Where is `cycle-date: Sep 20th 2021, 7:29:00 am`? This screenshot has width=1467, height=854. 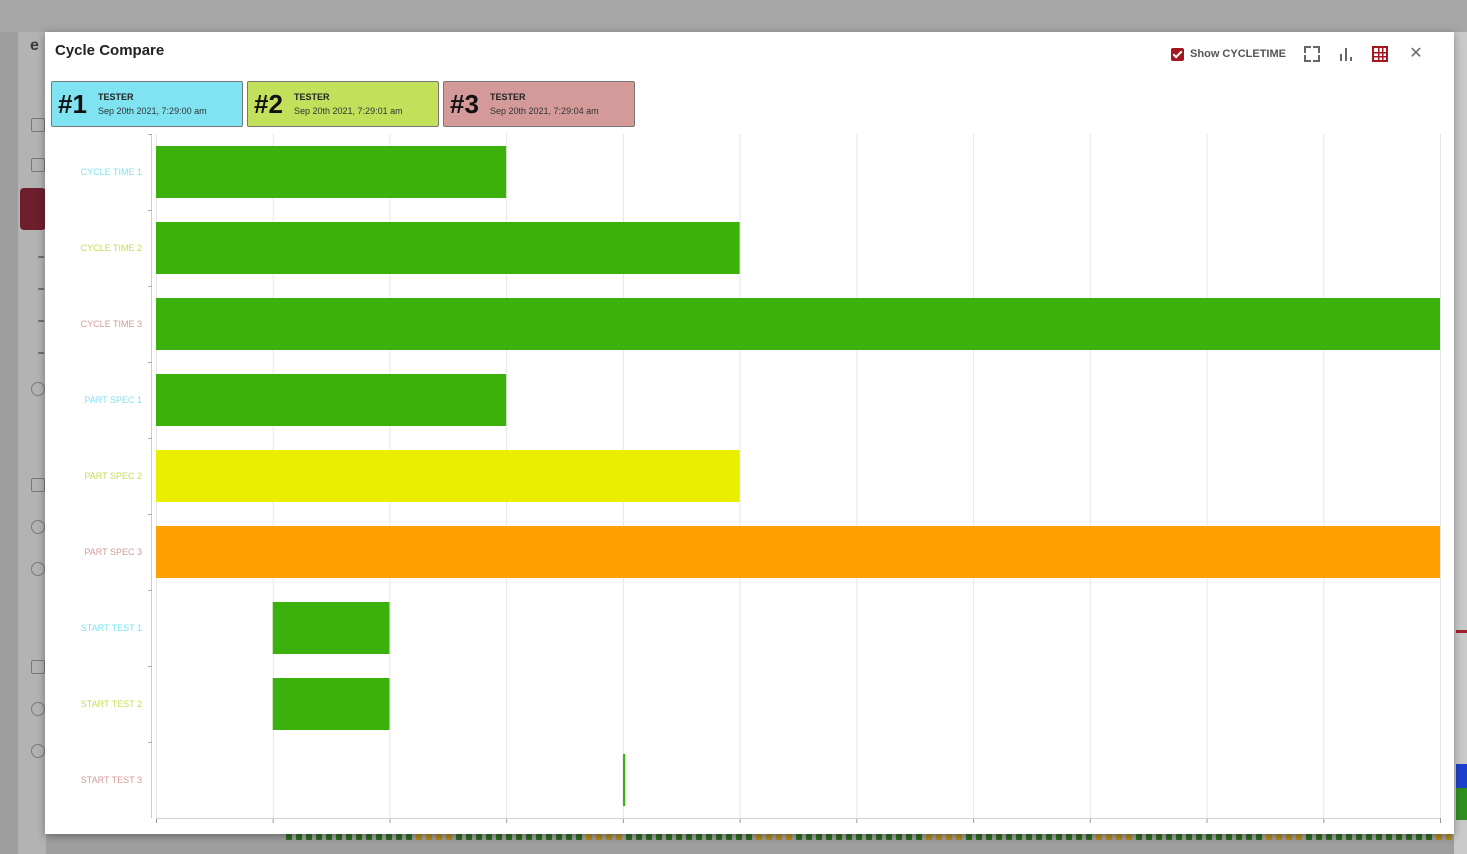 cycle-date: Sep 20th 2021, 7:29:00 am is located at coordinates (152, 111).